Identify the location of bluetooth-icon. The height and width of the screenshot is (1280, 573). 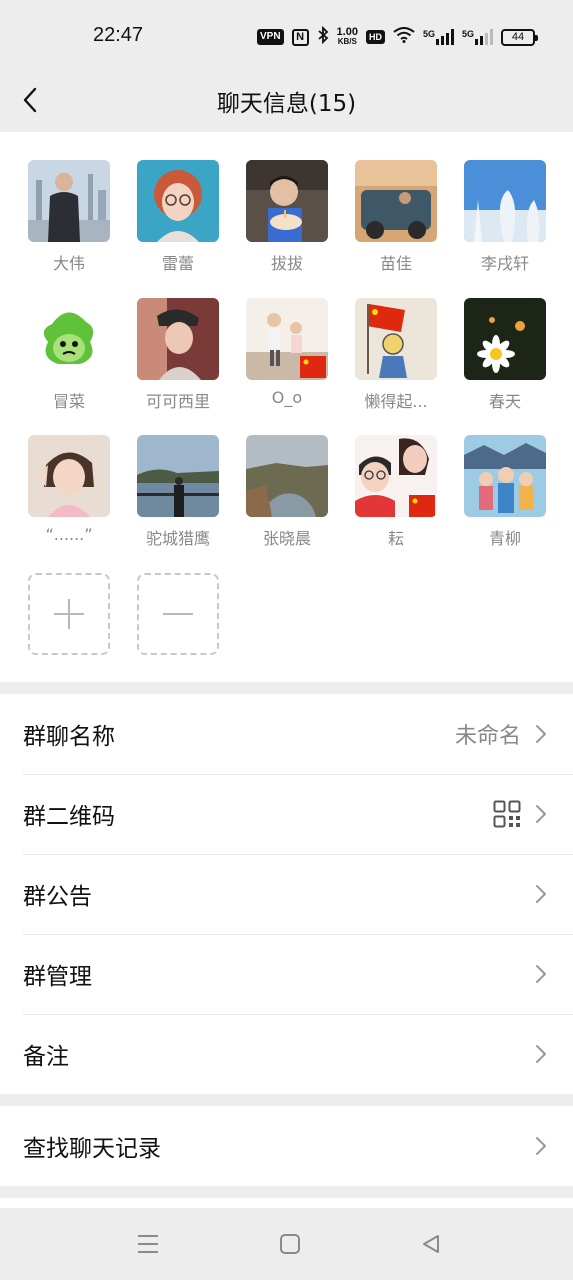
(323, 37).